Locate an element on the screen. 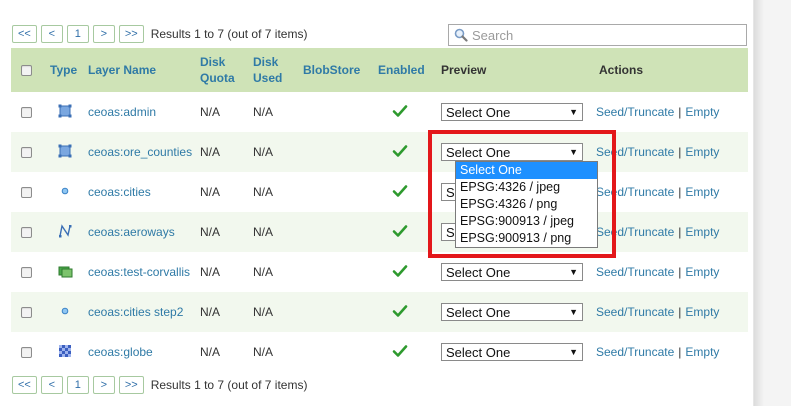 This screenshot has height=406, width=791. results-info: Results 1 to 7 (out of 7 items) is located at coordinates (229, 385).